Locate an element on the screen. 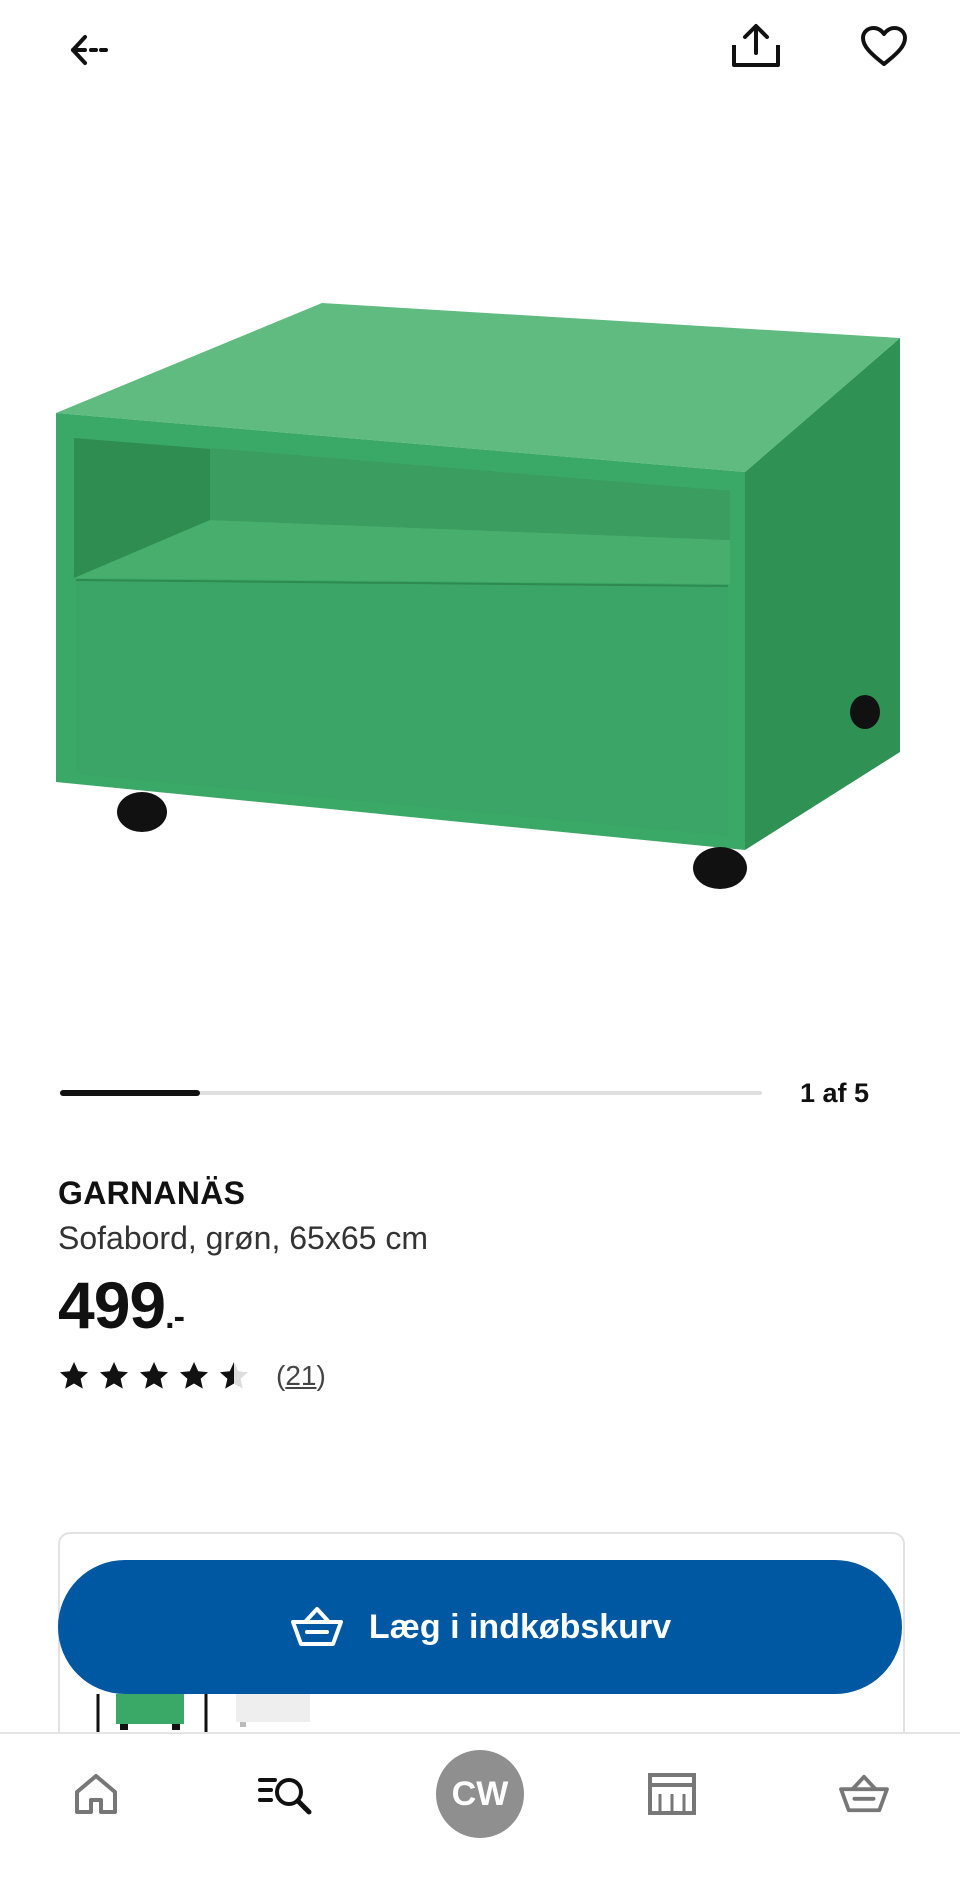 This screenshot has height=1885, width=960. rating-stars is located at coordinates (154, 1376).